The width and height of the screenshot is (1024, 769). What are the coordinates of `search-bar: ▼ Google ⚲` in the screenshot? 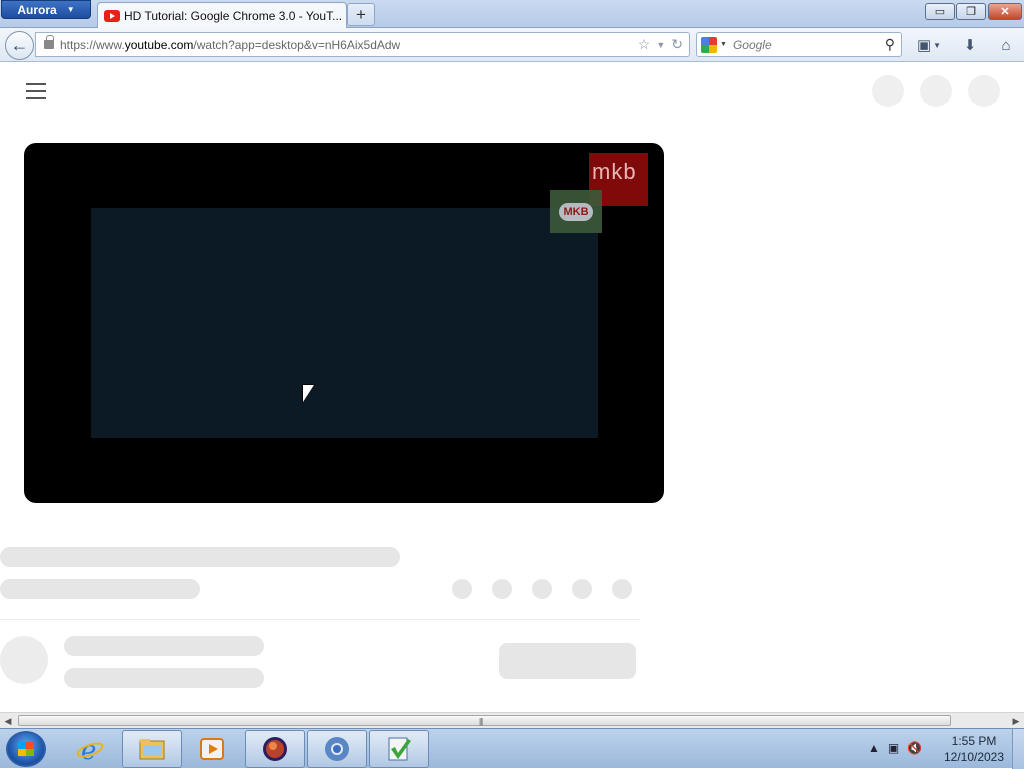 It's located at (799, 44).